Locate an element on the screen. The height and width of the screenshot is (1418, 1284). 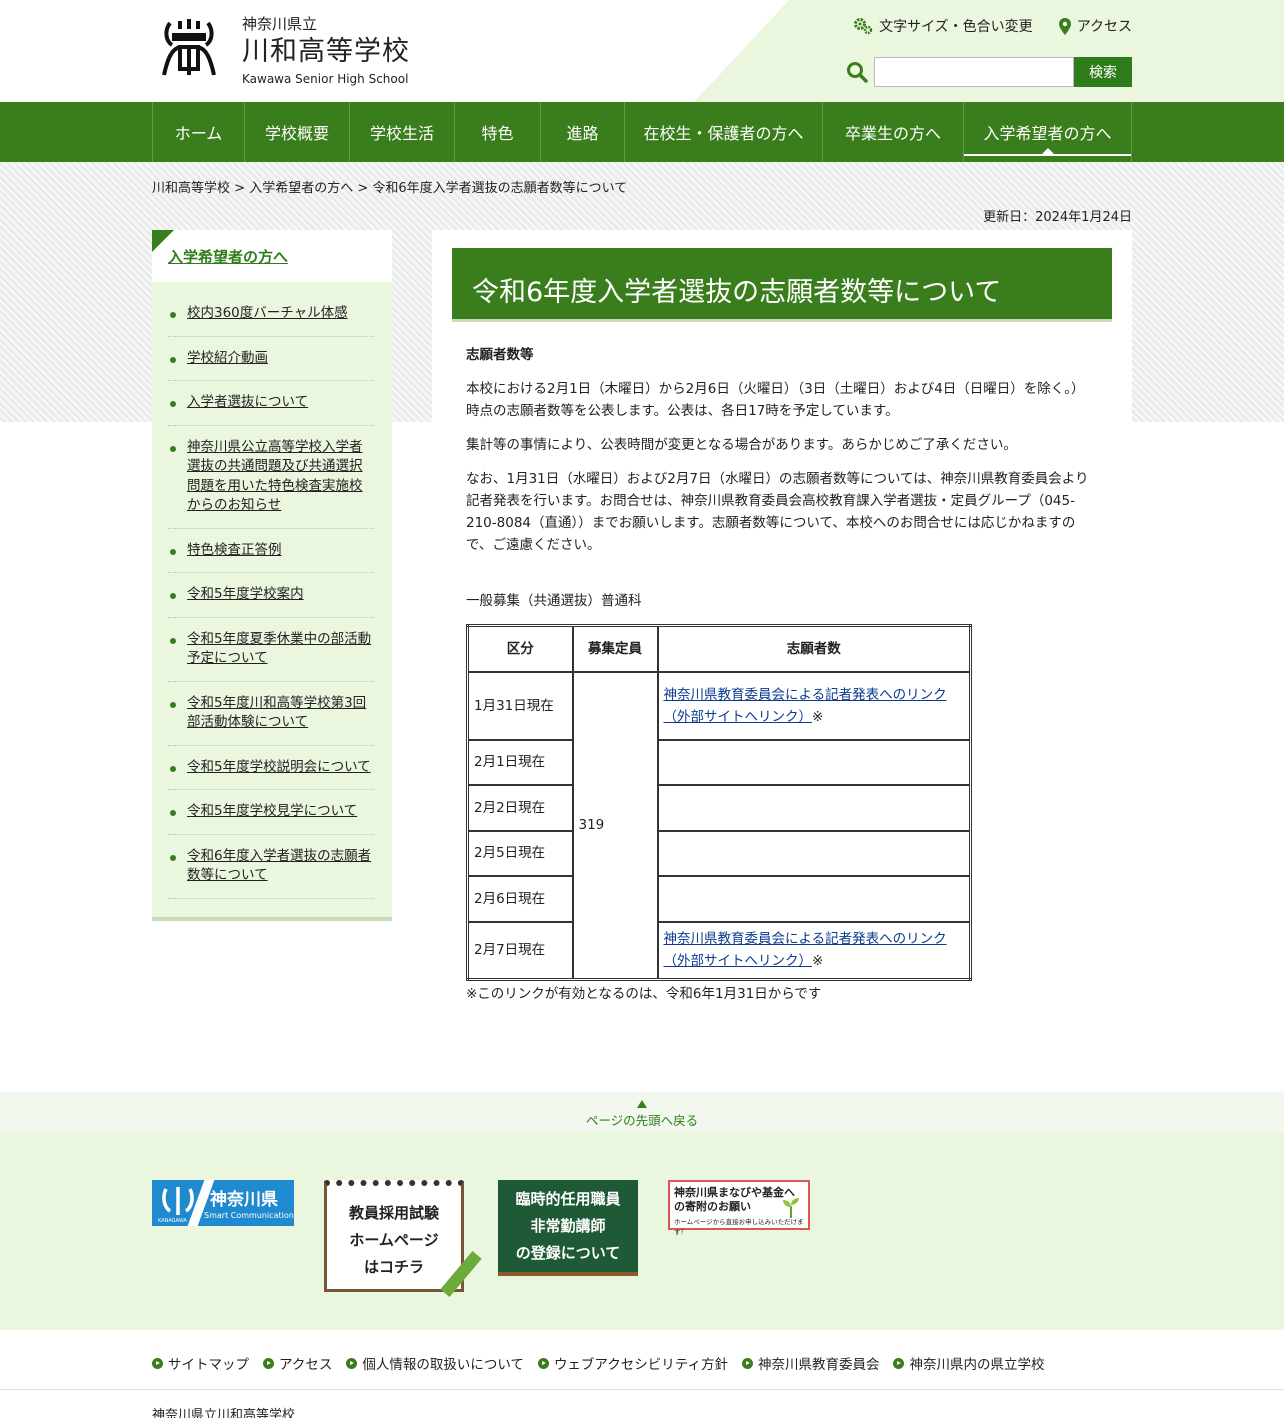
row-label: 1月31日現在 is located at coordinates (520, 705).